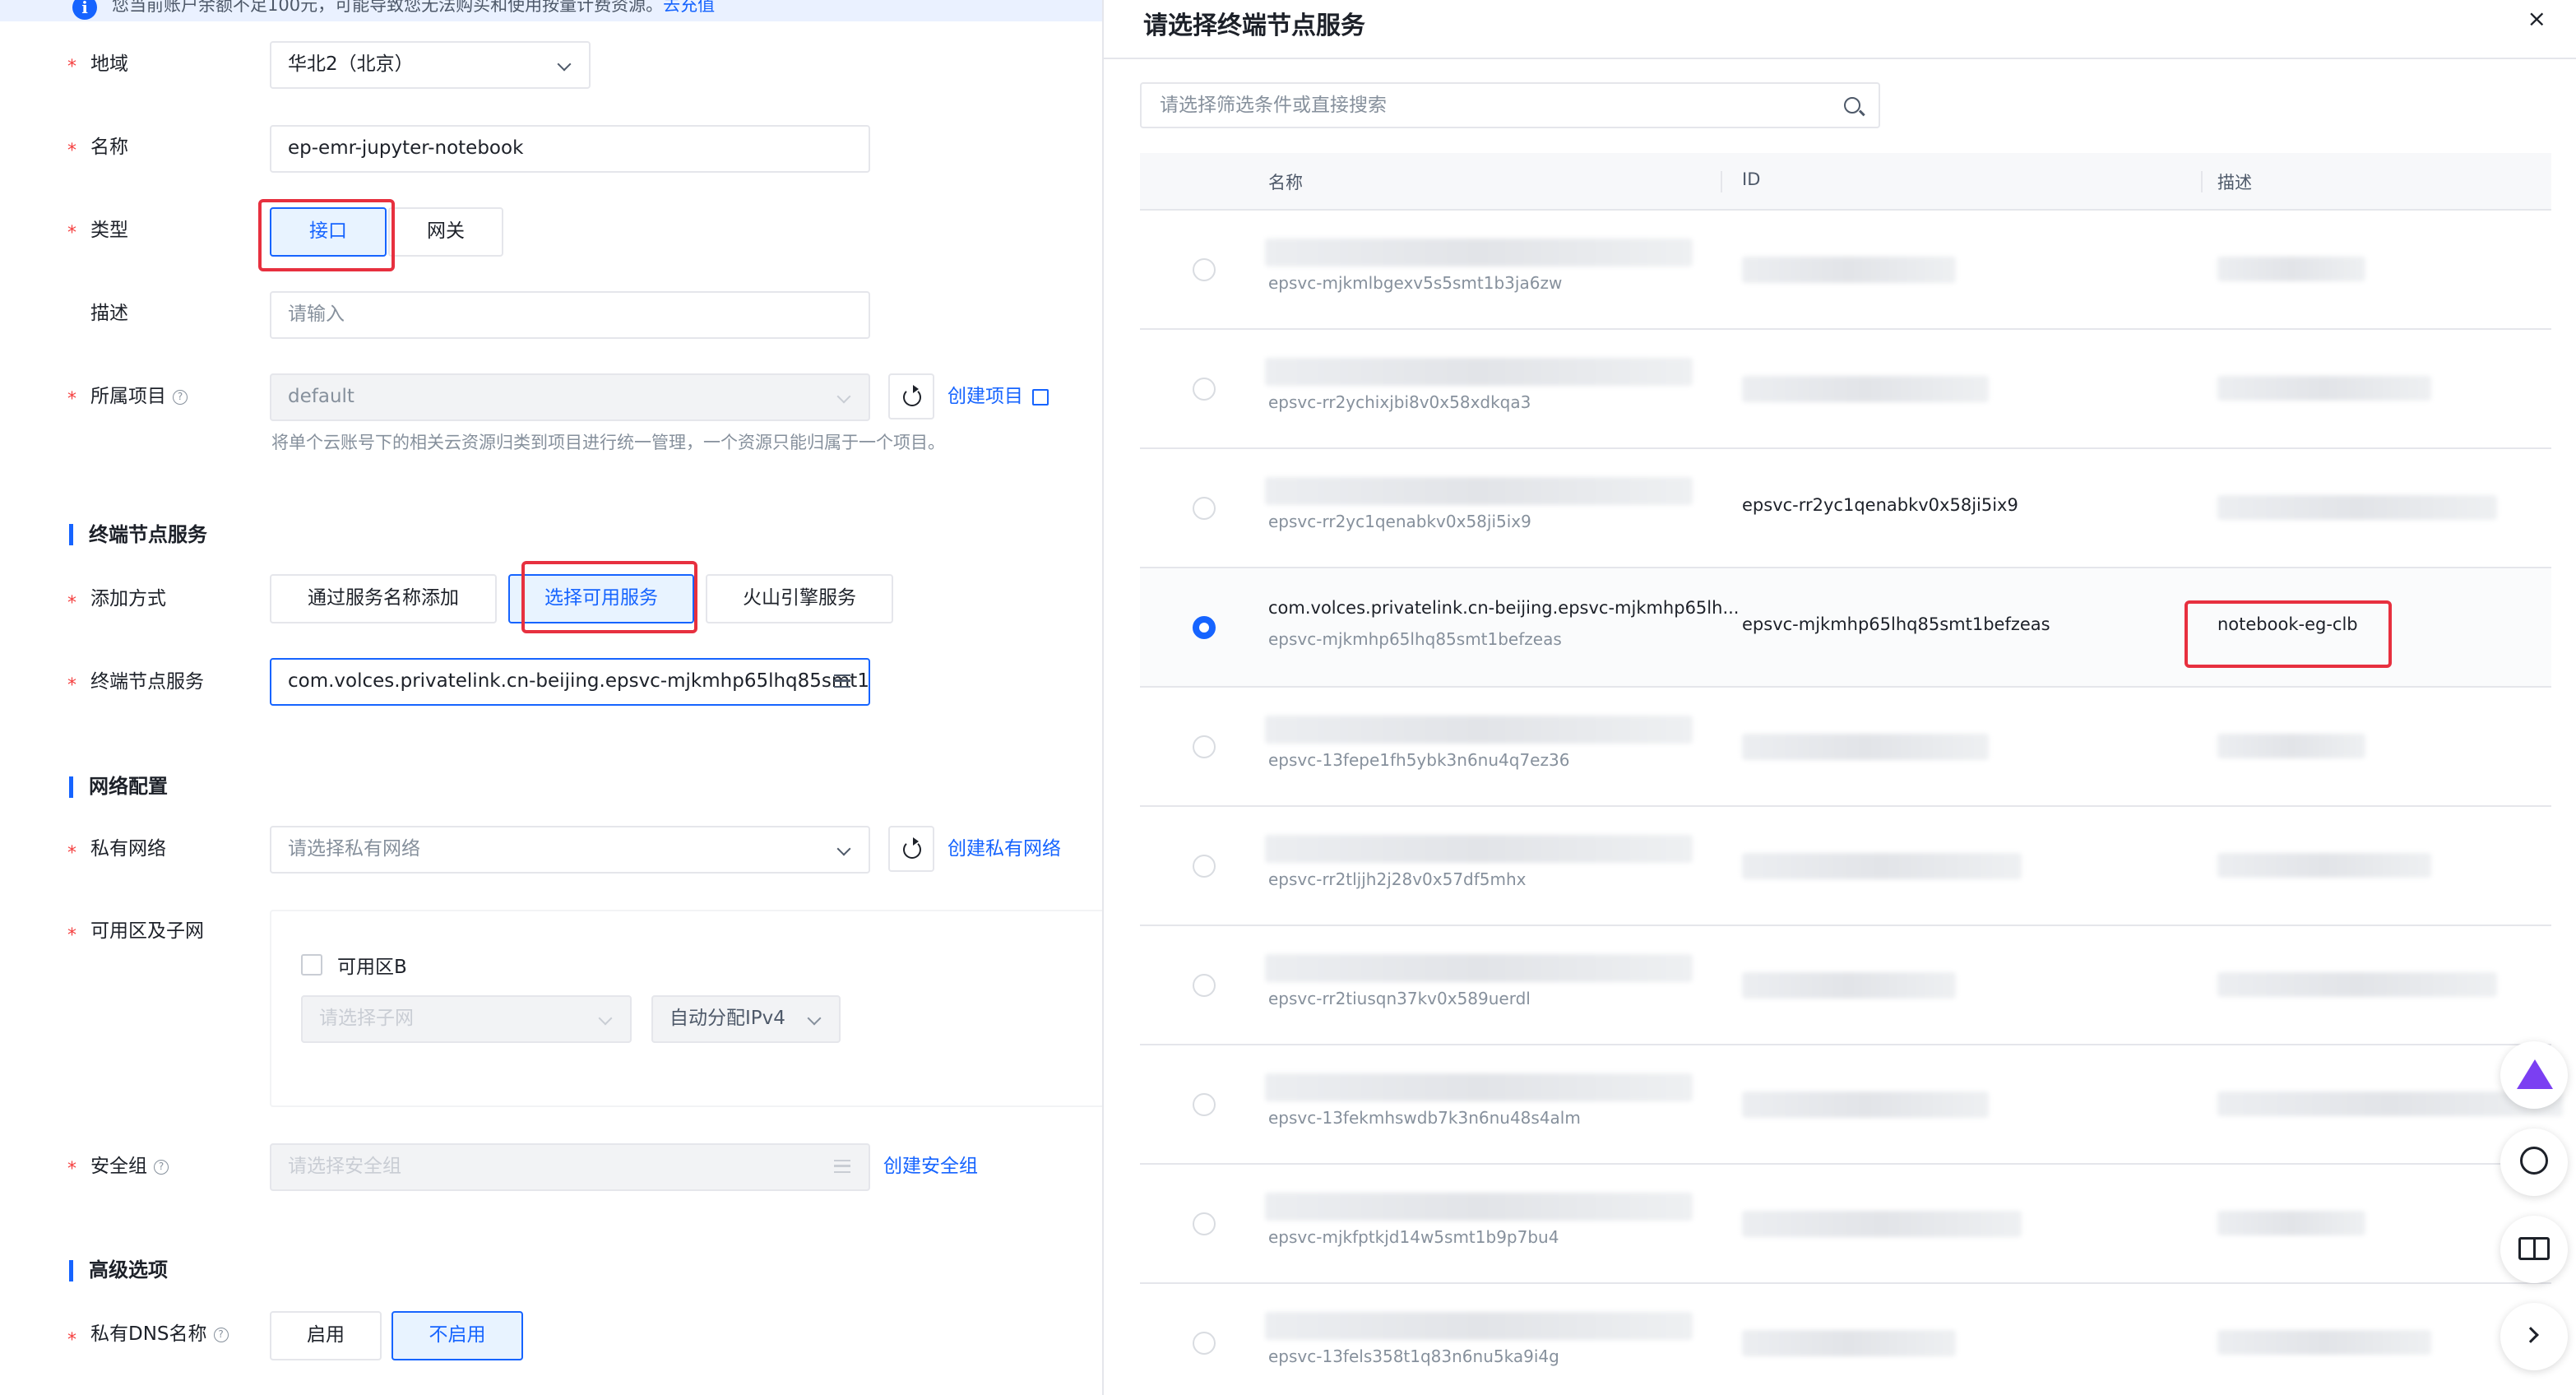  I want to click on close-icon: ×, so click(2537, 18).